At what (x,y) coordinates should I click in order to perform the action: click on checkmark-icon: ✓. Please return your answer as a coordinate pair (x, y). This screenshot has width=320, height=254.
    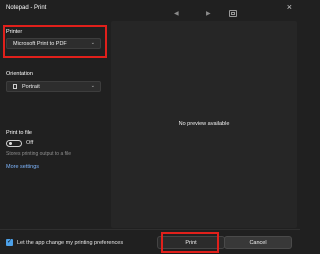
    Looking at the image, I should click on (9, 242).